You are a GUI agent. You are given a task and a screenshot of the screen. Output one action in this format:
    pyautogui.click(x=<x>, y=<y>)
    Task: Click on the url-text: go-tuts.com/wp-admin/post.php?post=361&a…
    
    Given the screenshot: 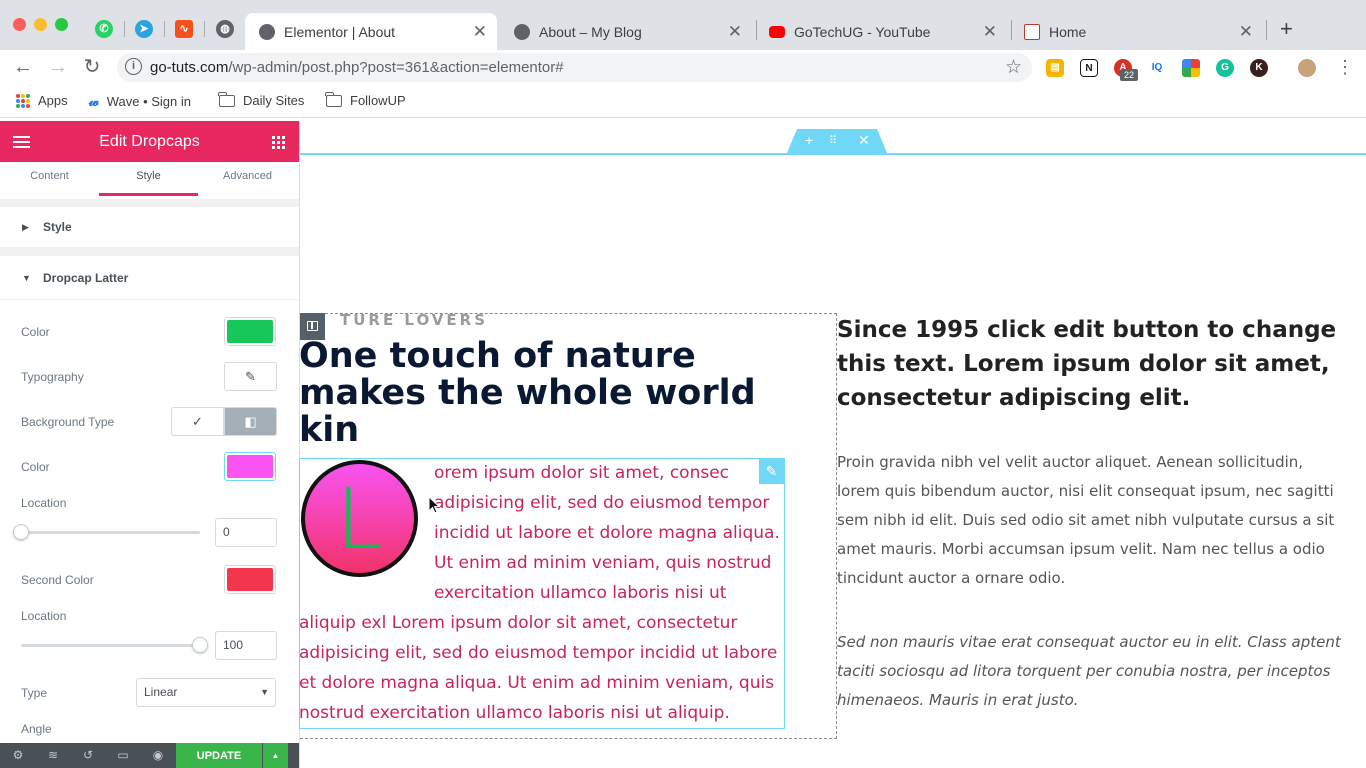 What is the action you would take?
    pyautogui.click(x=357, y=67)
    